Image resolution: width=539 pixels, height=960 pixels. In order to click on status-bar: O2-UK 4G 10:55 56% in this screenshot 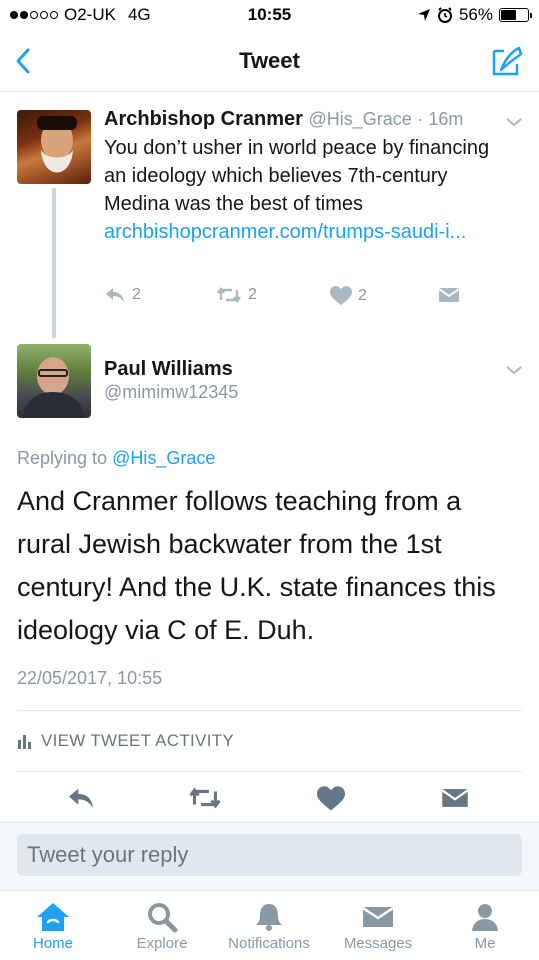, I will do `click(269, 15)`.